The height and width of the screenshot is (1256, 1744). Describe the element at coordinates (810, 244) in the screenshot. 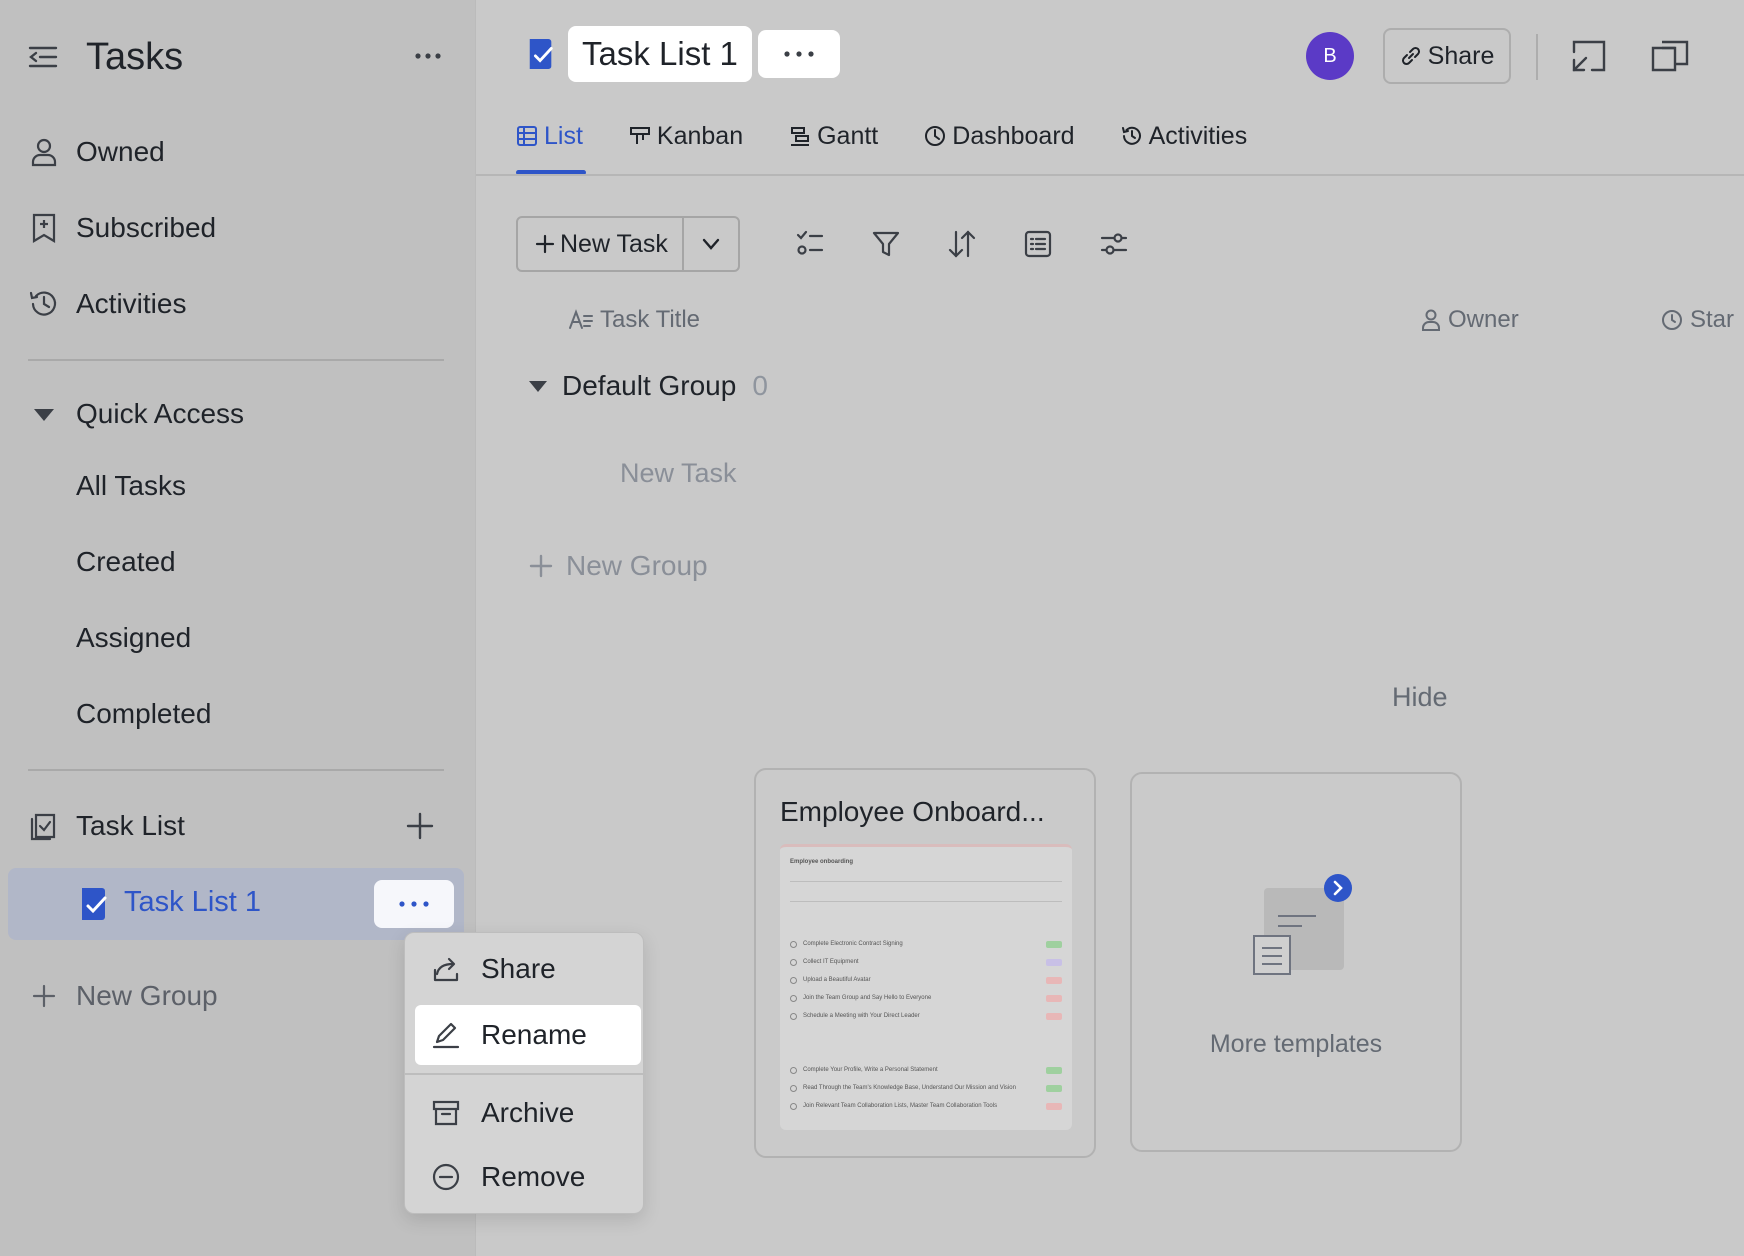

I see `checklist-icon` at that location.